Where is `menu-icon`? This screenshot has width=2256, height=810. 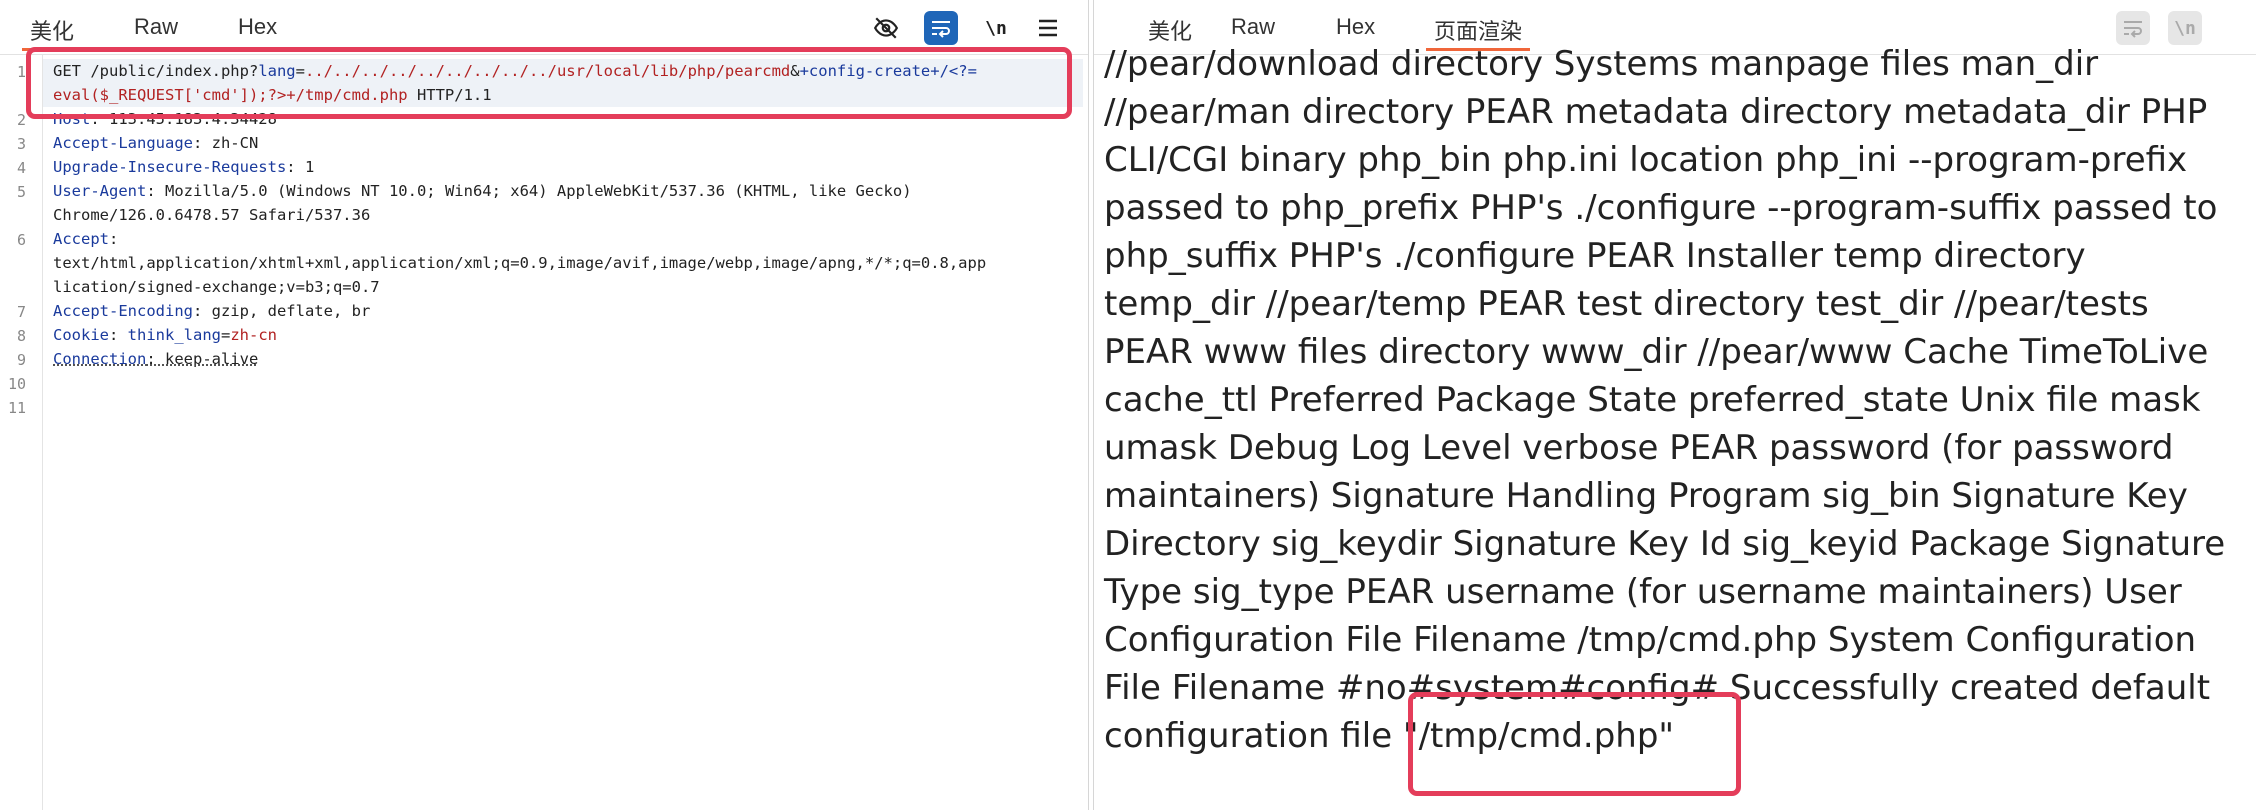 menu-icon is located at coordinates (1048, 28).